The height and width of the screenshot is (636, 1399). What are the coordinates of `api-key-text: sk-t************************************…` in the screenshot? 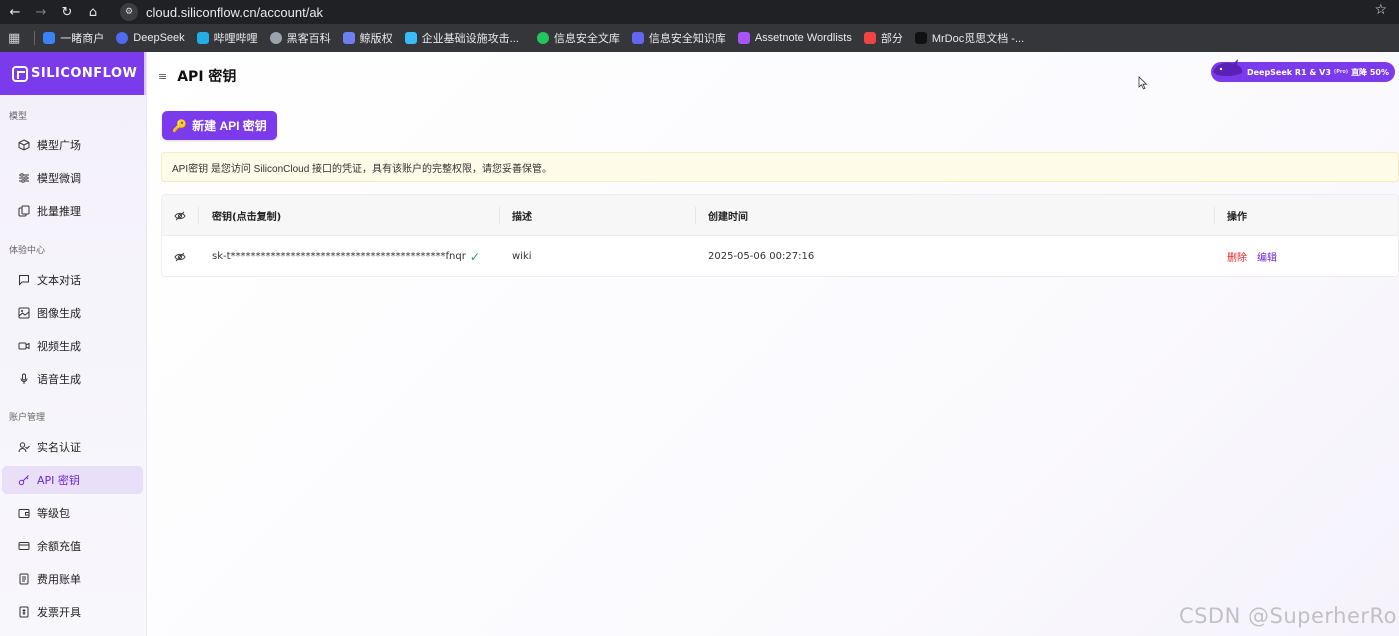 It's located at (339, 256).